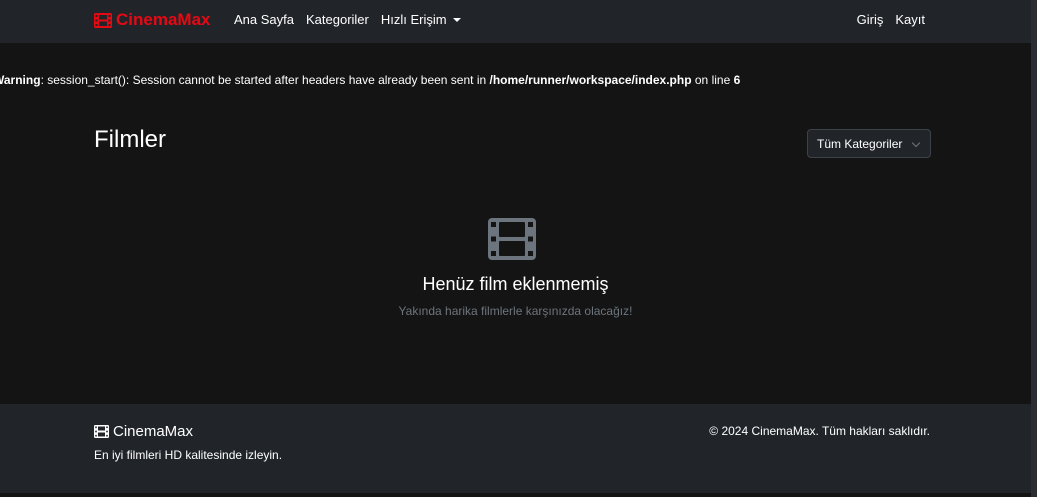 This screenshot has width=1037, height=497. What do you see at coordinates (819, 431) in the screenshot?
I see `copyright: © 2024 CinemaMax. Tüm hakları saklıdır.` at bounding box center [819, 431].